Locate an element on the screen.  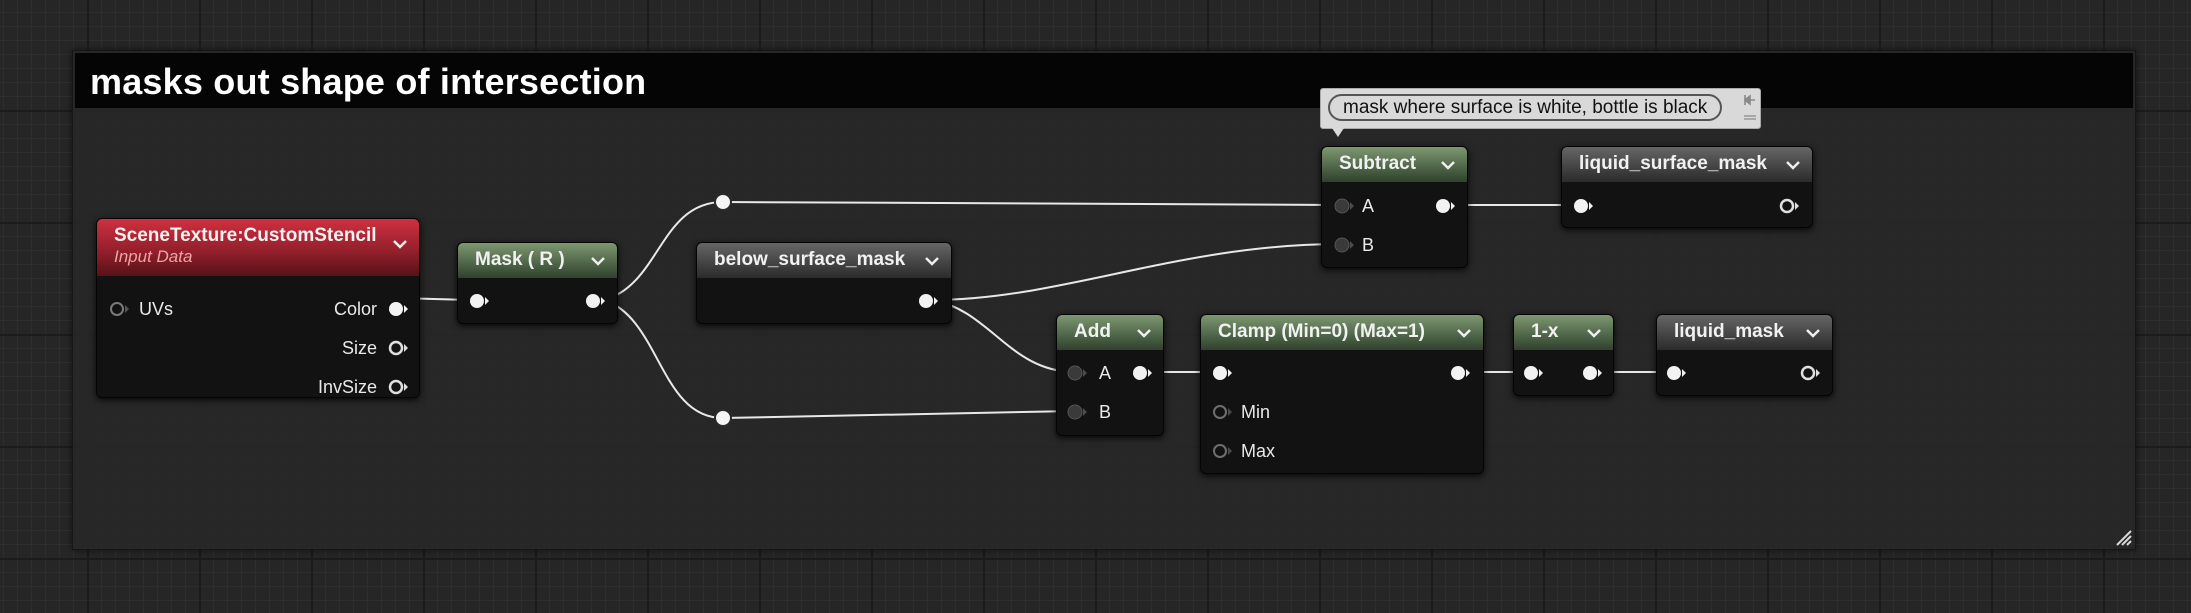
pin-label-min: Min is located at coordinates (1256, 412).